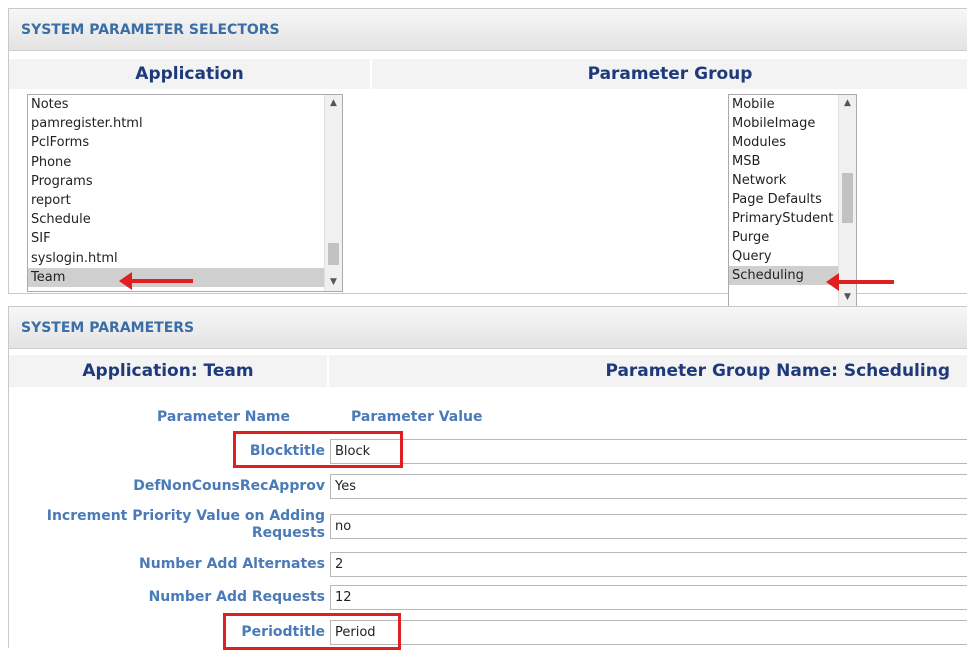 The height and width of the screenshot is (650, 967). What do you see at coordinates (156, 281) in the screenshot?
I see `red-arrow-application-icon` at bounding box center [156, 281].